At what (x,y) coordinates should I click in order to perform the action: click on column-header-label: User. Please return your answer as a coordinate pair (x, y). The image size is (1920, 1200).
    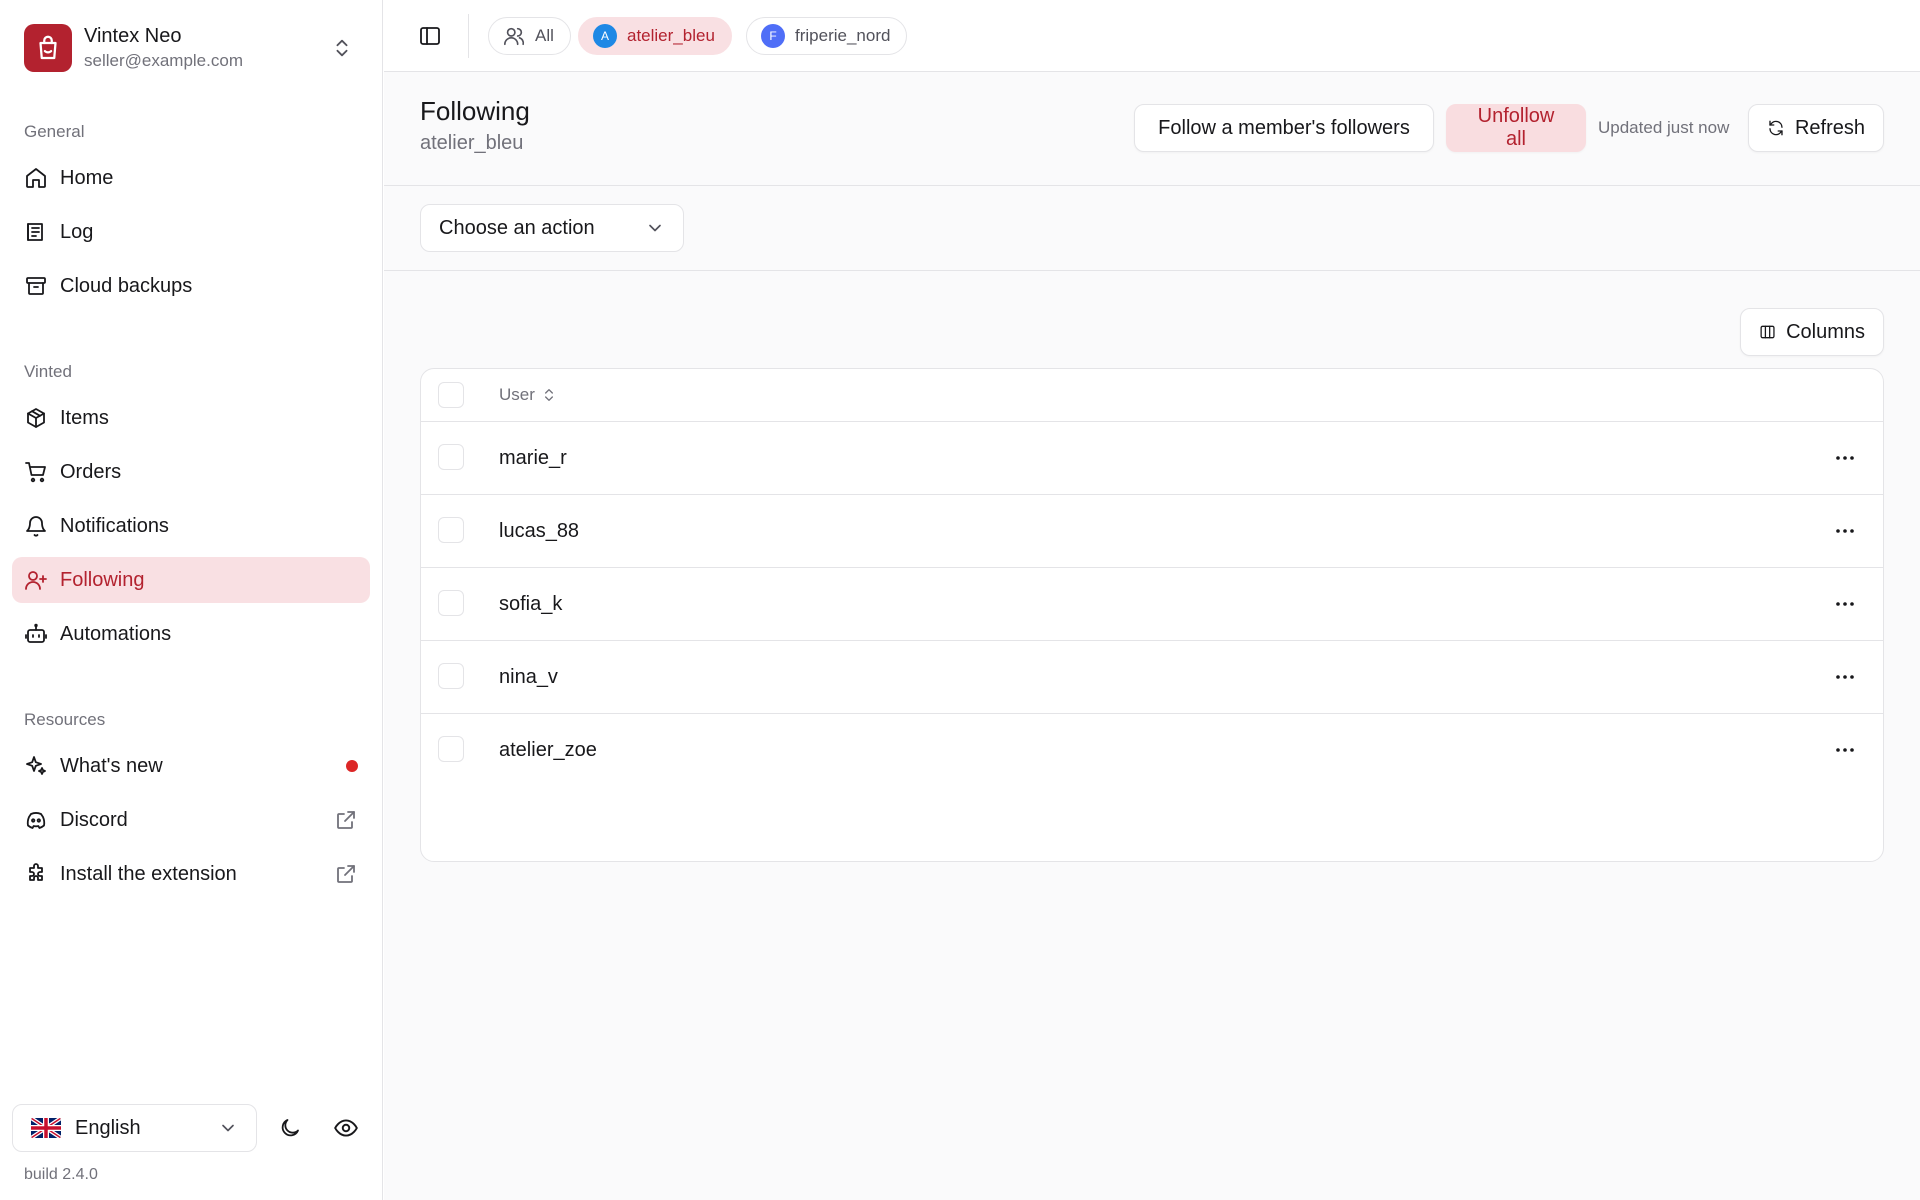
    Looking at the image, I should click on (517, 394).